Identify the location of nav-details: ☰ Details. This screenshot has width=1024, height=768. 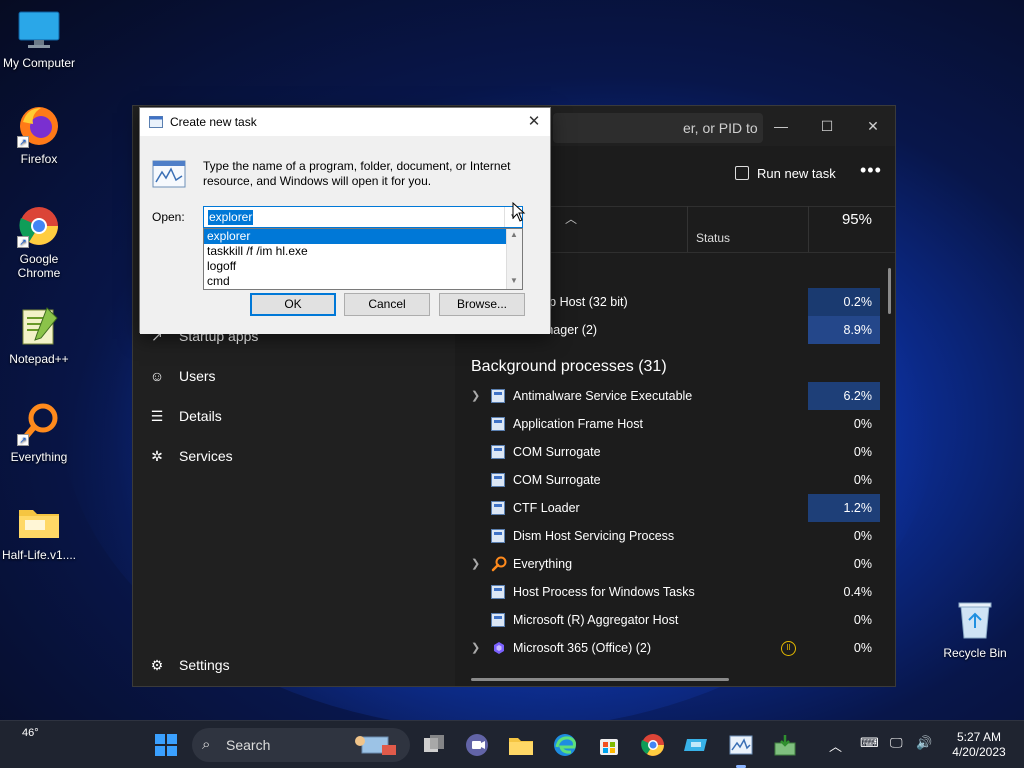
(184, 416).